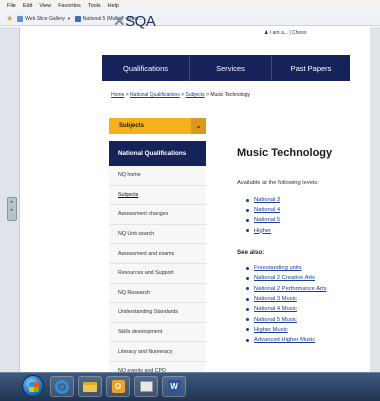  I want to click on taskbar: e O W, so click(190, 386).